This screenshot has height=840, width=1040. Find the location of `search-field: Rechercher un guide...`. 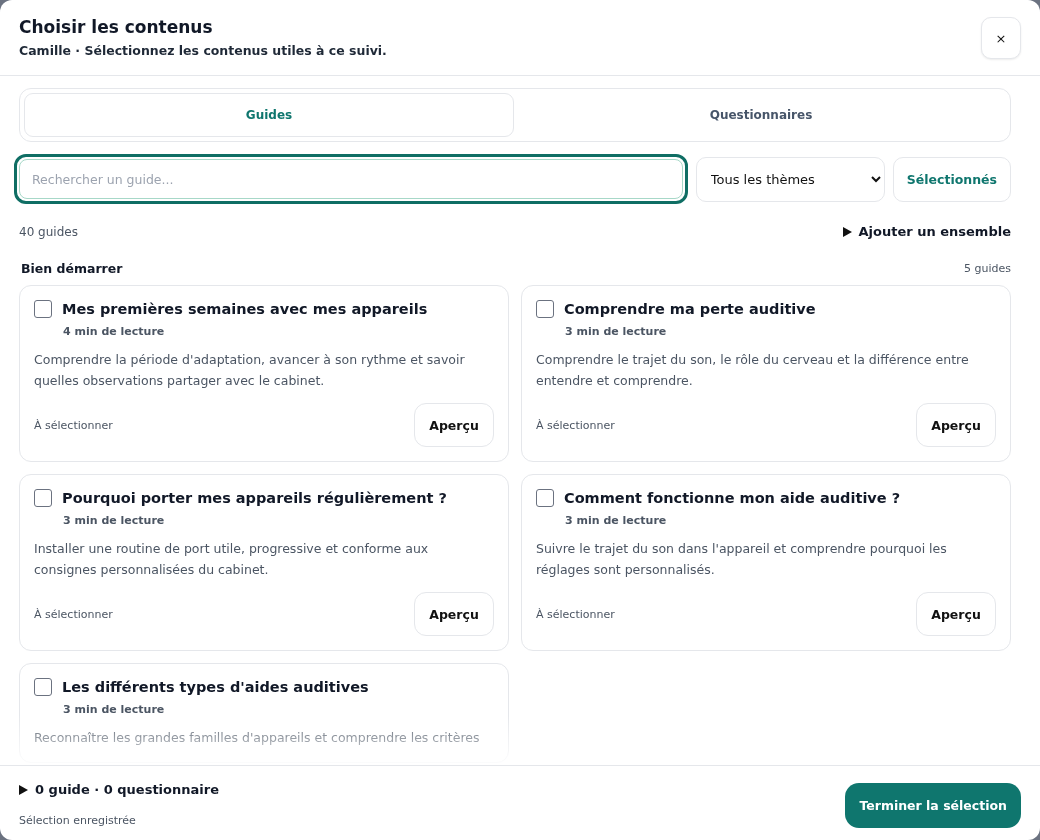

search-field: Rechercher un guide... is located at coordinates (351, 179).